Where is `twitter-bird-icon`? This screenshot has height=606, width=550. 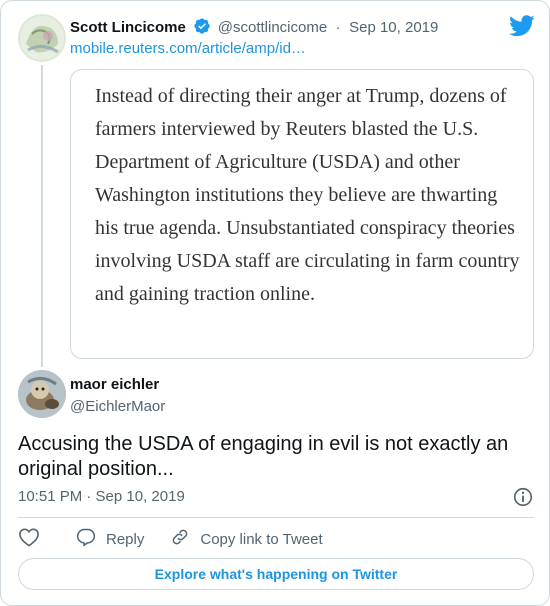
twitter-bird-icon is located at coordinates (522, 26).